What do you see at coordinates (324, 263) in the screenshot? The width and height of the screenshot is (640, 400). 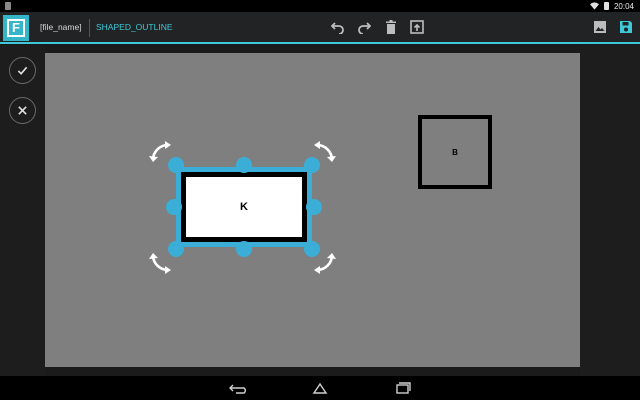 I see `rotate-handle-bottom-right-icon` at bounding box center [324, 263].